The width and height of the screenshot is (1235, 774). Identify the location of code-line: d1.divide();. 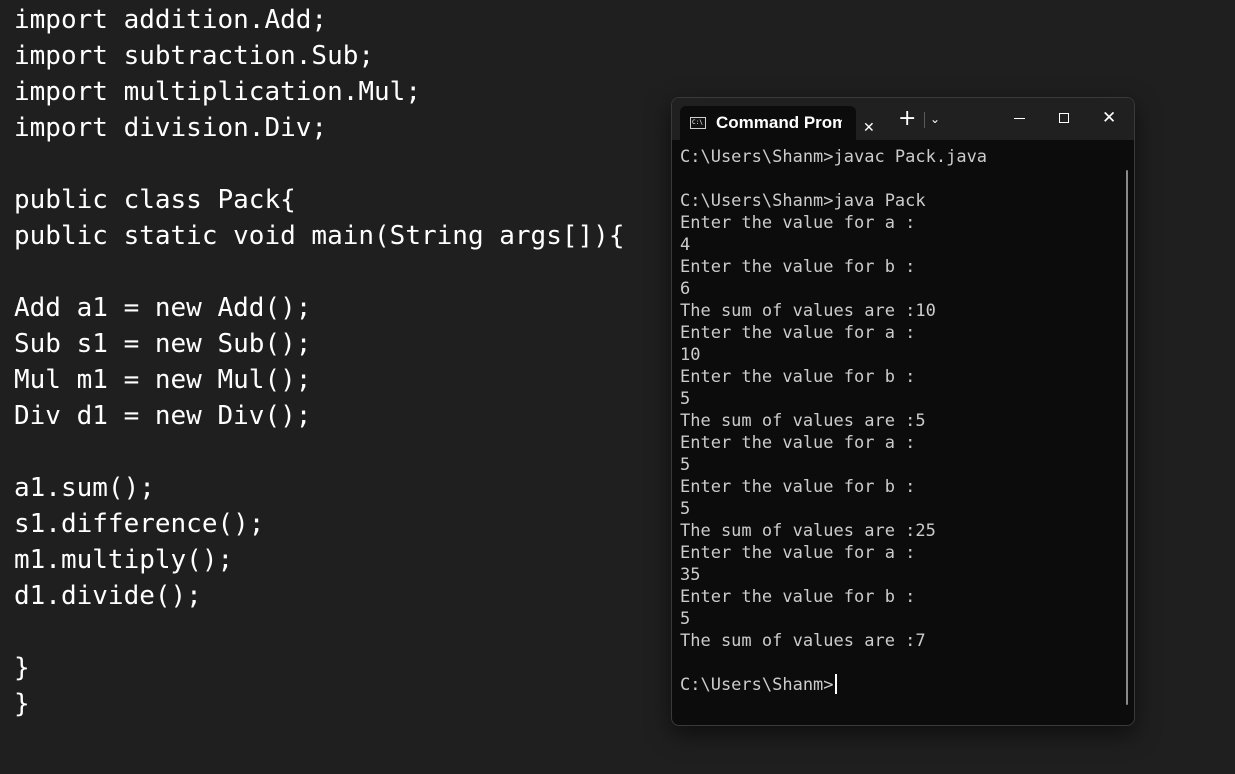
(108, 596).